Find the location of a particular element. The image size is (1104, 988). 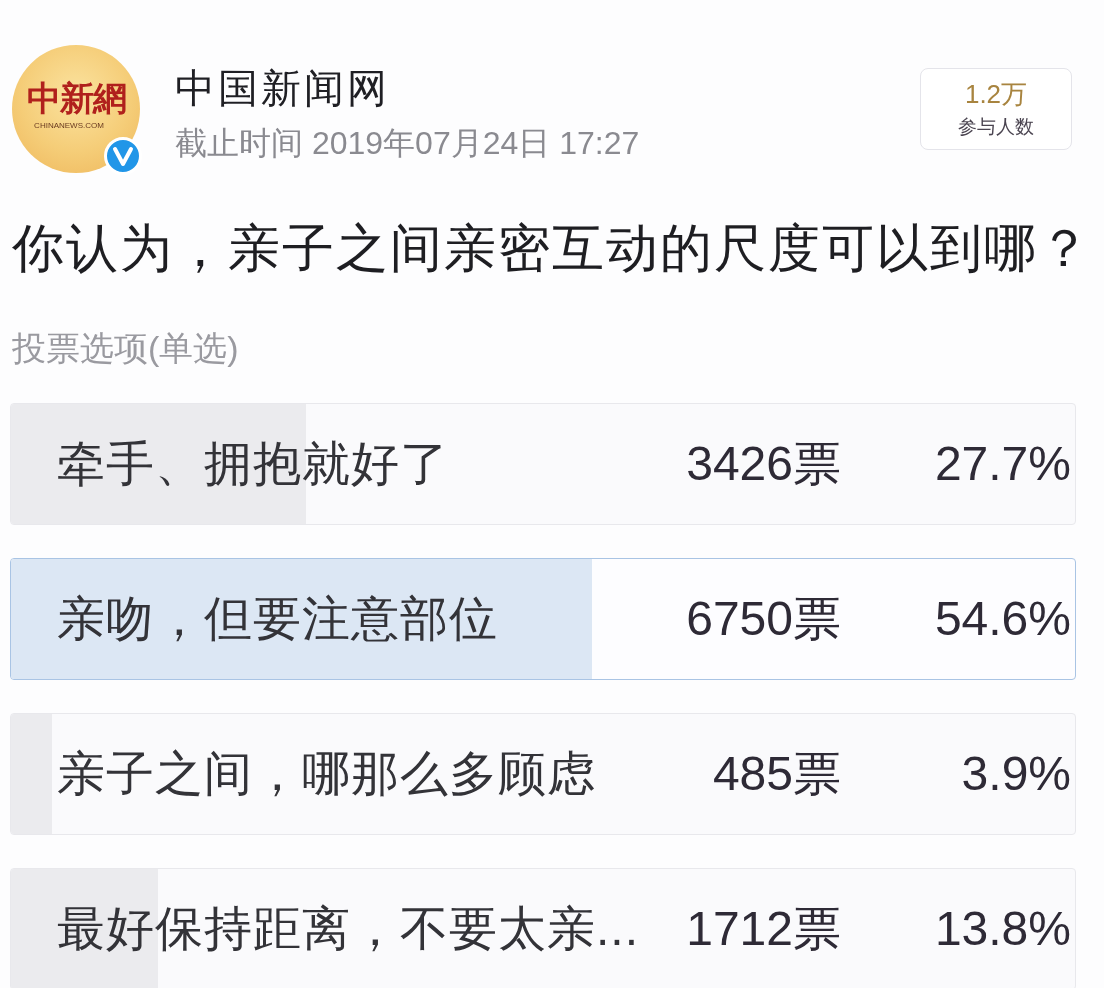

vote-count: 3426票 is located at coordinates (763, 464).